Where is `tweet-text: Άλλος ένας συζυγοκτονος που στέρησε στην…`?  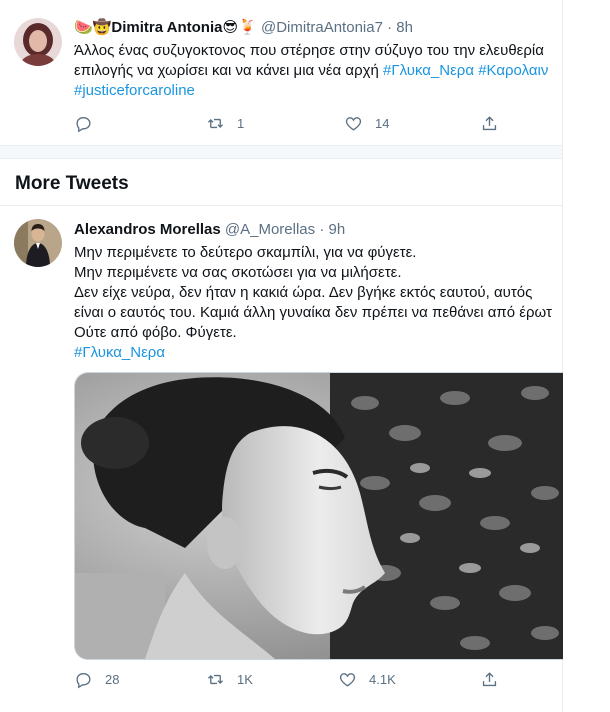
tweet-text: Άλλος ένας συζυγοκτονος που στέρησε στην… is located at coordinates (318, 71).